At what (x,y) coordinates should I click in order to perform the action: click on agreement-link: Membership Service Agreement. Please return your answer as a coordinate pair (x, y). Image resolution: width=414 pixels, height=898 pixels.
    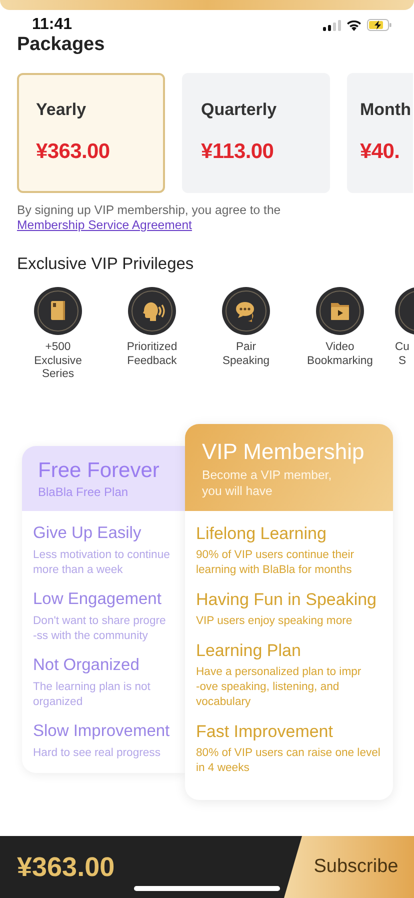
    Looking at the image, I should click on (215, 225).